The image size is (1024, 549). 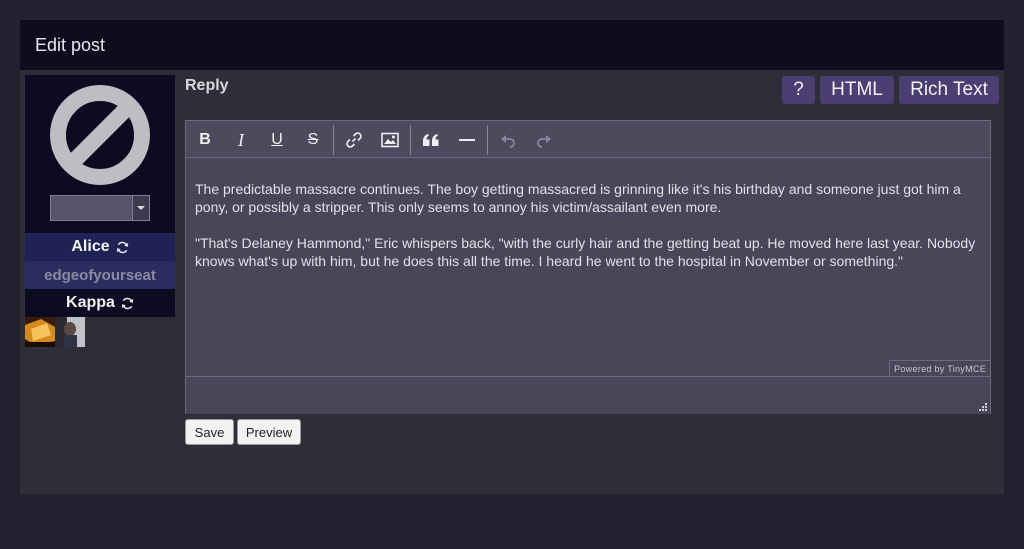 What do you see at coordinates (354, 140) in the screenshot?
I see `link-icon` at bounding box center [354, 140].